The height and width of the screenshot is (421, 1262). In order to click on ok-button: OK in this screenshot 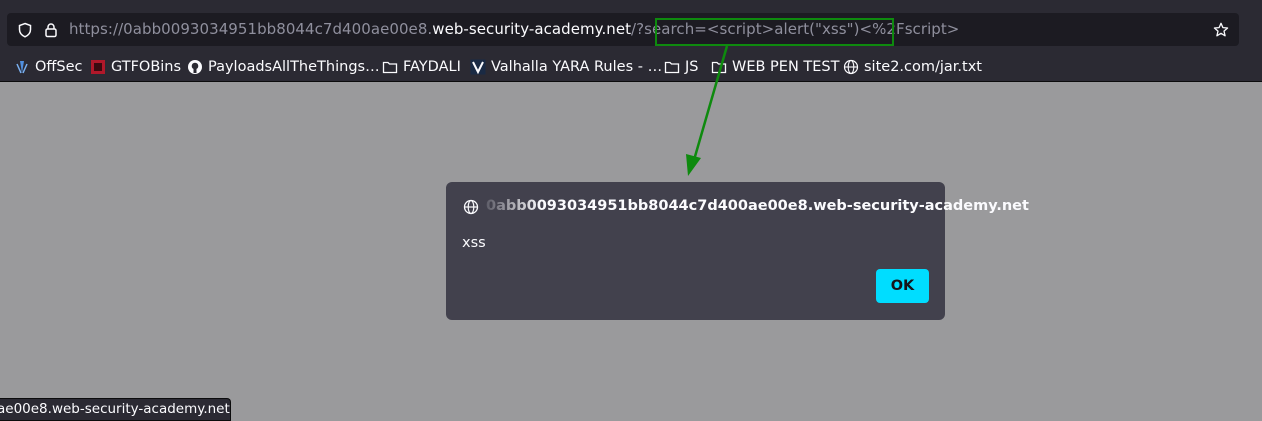, I will do `click(902, 286)`.